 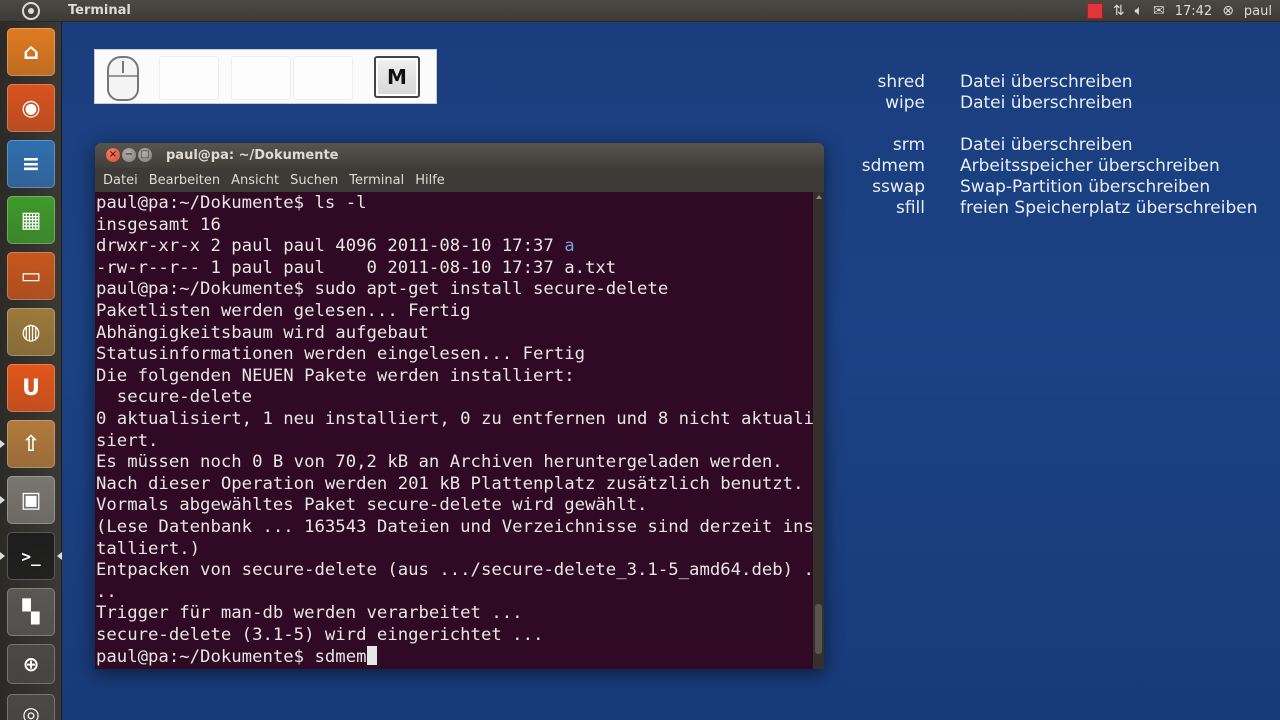 I want to click on ubuntu-logo-icon, so click(x=31, y=10).